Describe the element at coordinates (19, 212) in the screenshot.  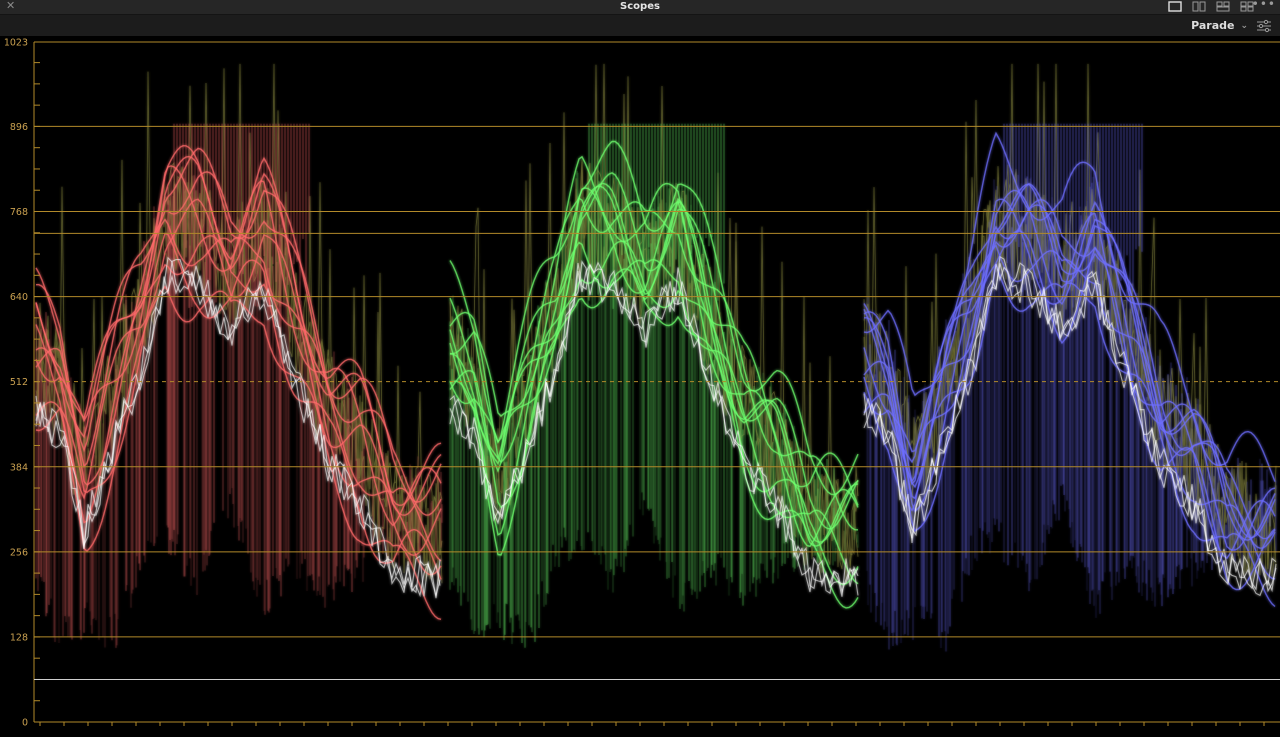
I see `scale-label-768: 768` at that location.